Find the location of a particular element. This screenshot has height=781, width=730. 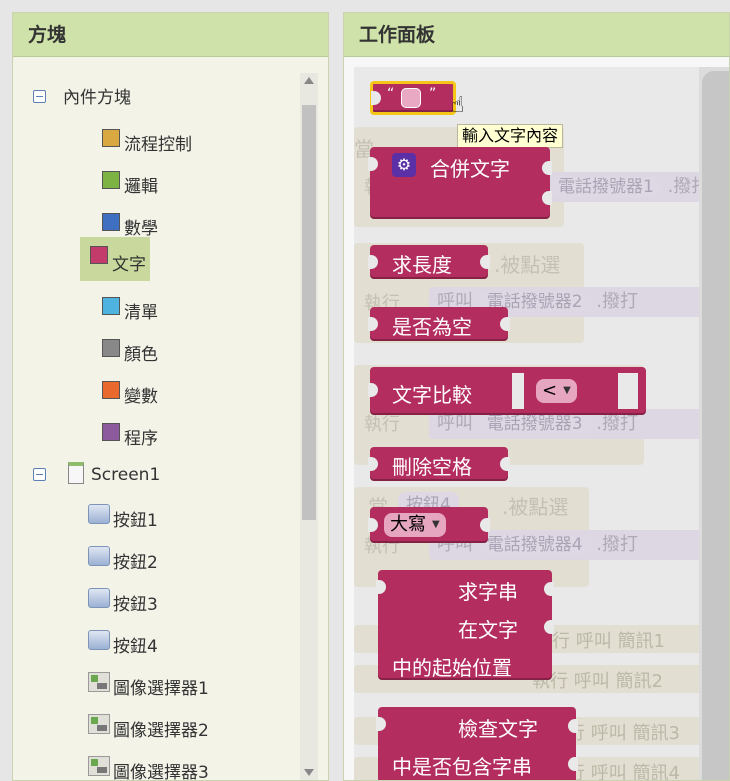

starts-at-block: 求字串 在文字 中的起始位置 is located at coordinates (465, 625).